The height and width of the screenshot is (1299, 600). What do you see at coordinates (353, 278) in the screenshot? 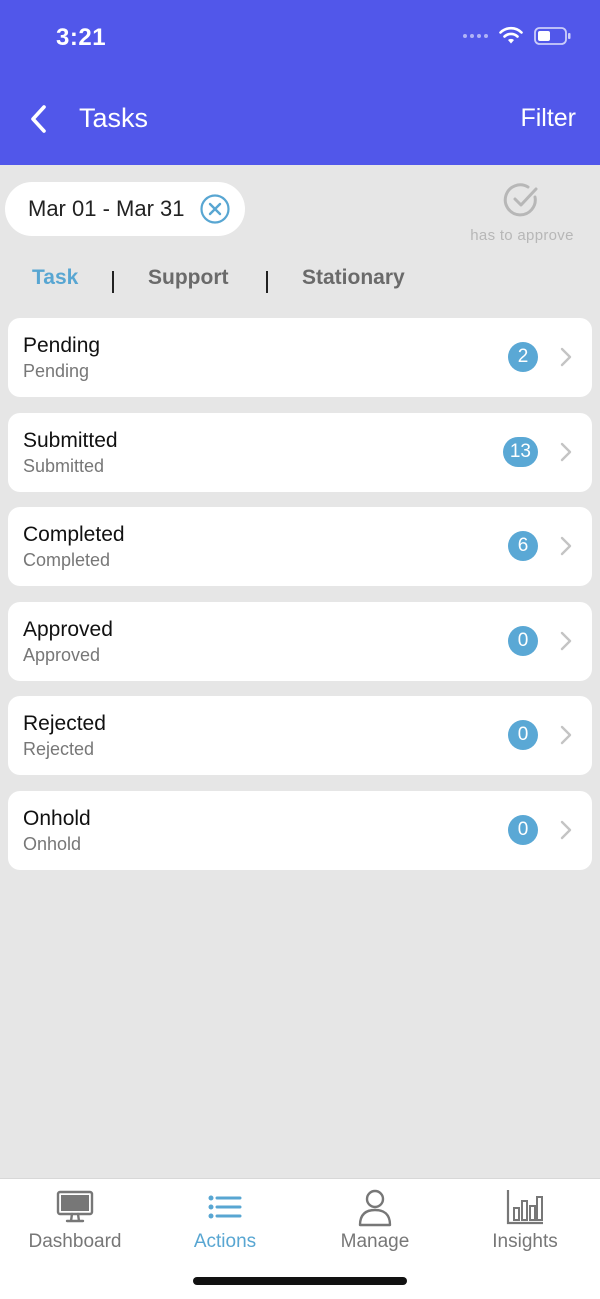
I see `tab-stationary: Stationary` at bounding box center [353, 278].